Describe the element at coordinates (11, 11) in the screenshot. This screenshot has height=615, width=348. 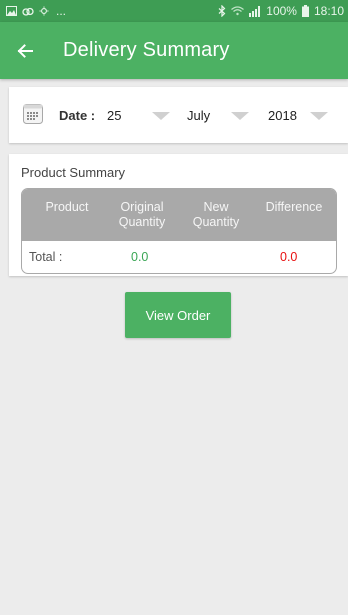
I see `image-icon` at that location.